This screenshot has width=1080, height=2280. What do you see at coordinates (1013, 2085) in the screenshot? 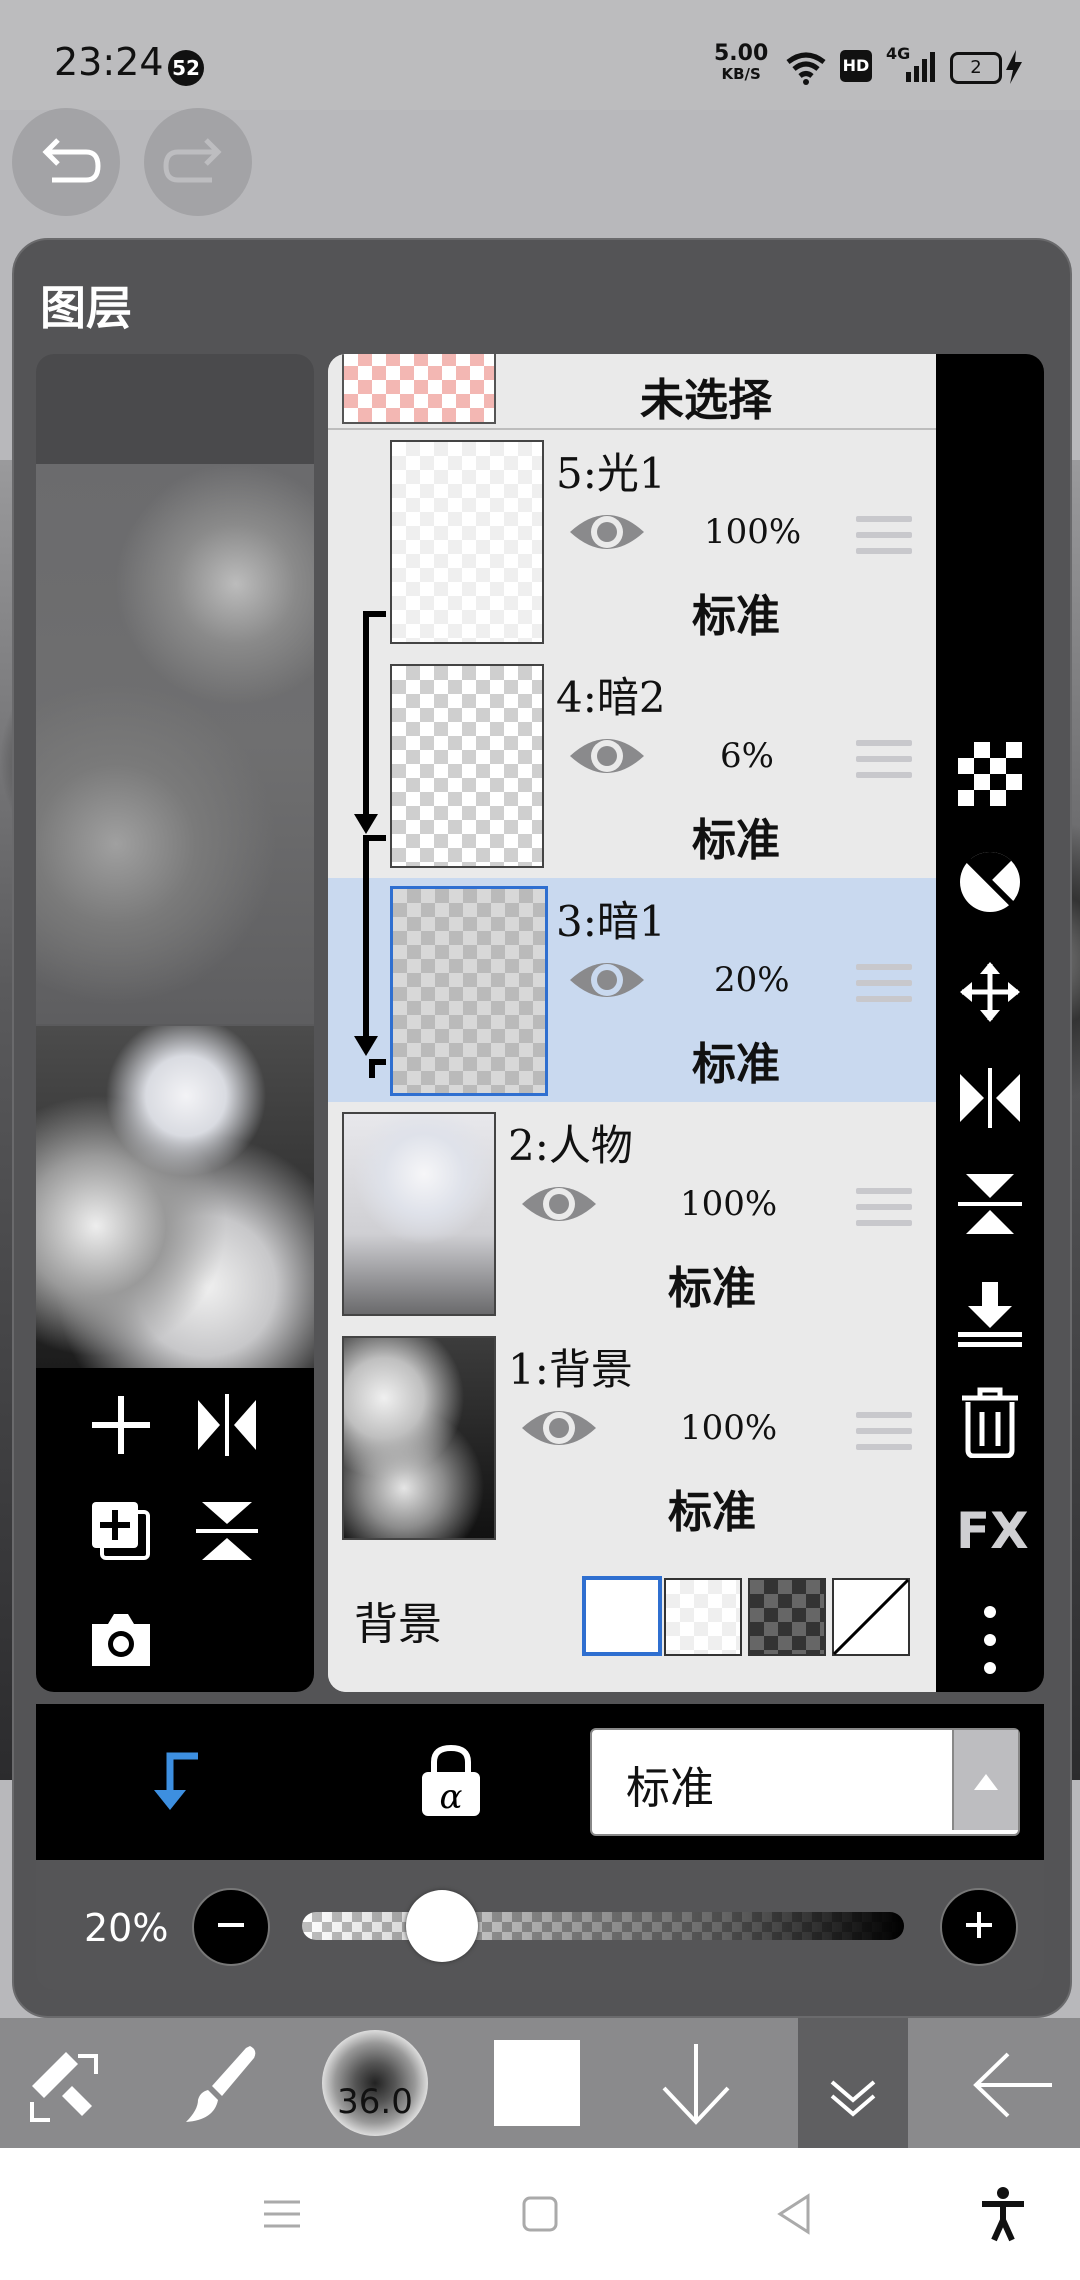
I see `back-arrow-icon` at bounding box center [1013, 2085].